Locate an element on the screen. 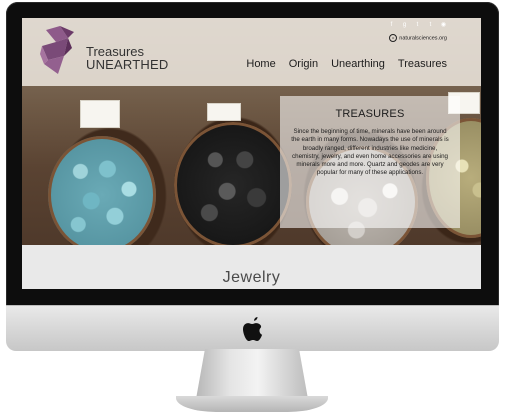 Image resolution: width=505 pixels, height=419 pixels. copyright-icon: c is located at coordinates (393, 38).